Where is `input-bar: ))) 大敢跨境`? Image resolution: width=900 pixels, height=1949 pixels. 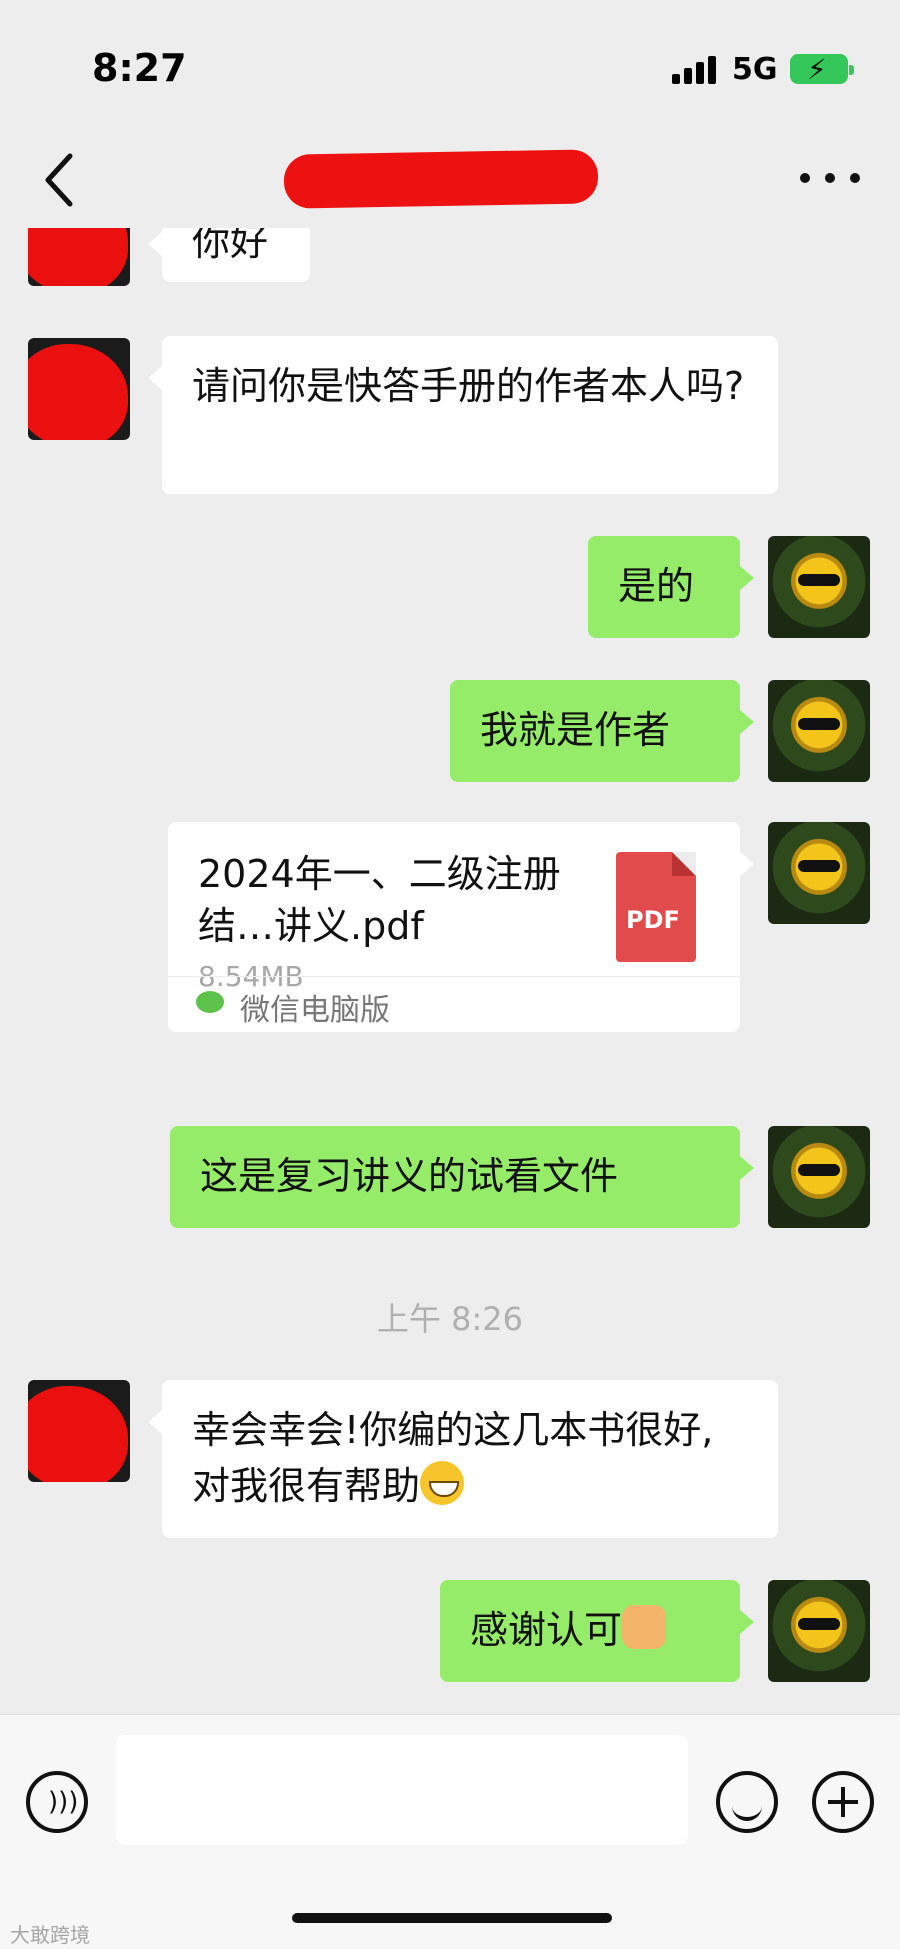
input-bar: ))) 大敢跨境 is located at coordinates (450, 1831).